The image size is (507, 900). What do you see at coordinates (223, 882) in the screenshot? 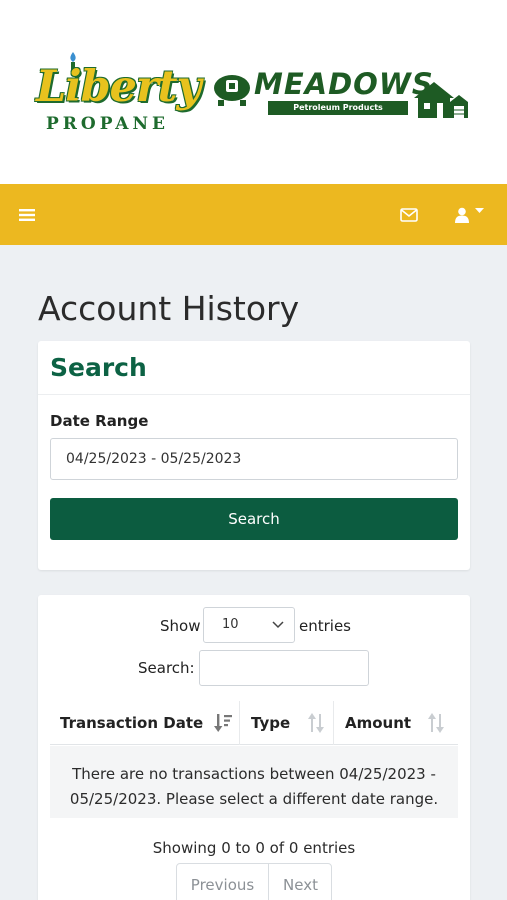
I see `previous-page-button: Previous` at bounding box center [223, 882].